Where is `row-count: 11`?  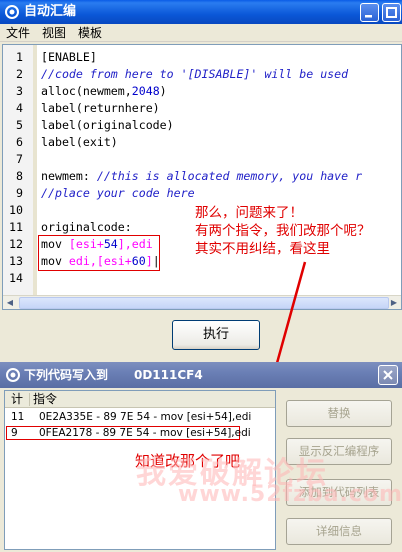
row-count: 11 is located at coordinates (18, 417).